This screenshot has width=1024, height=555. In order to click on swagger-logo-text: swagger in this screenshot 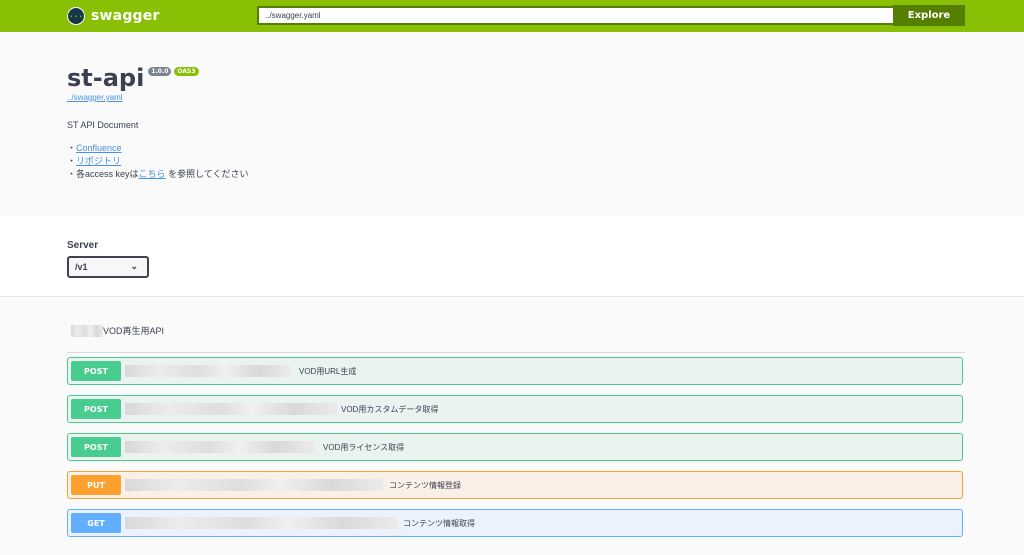, I will do `click(125, 16)`.